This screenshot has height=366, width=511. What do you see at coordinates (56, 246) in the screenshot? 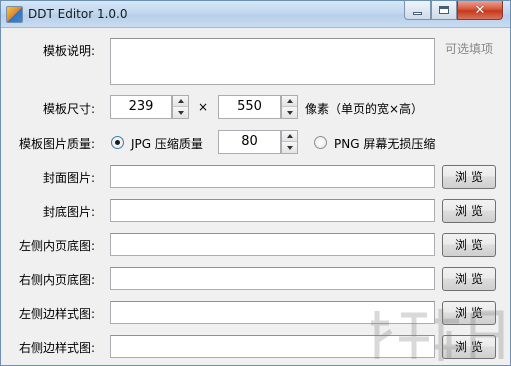
I see `left-inner-page-label: 左侧内页底图:` at bounding box center [56, 246].